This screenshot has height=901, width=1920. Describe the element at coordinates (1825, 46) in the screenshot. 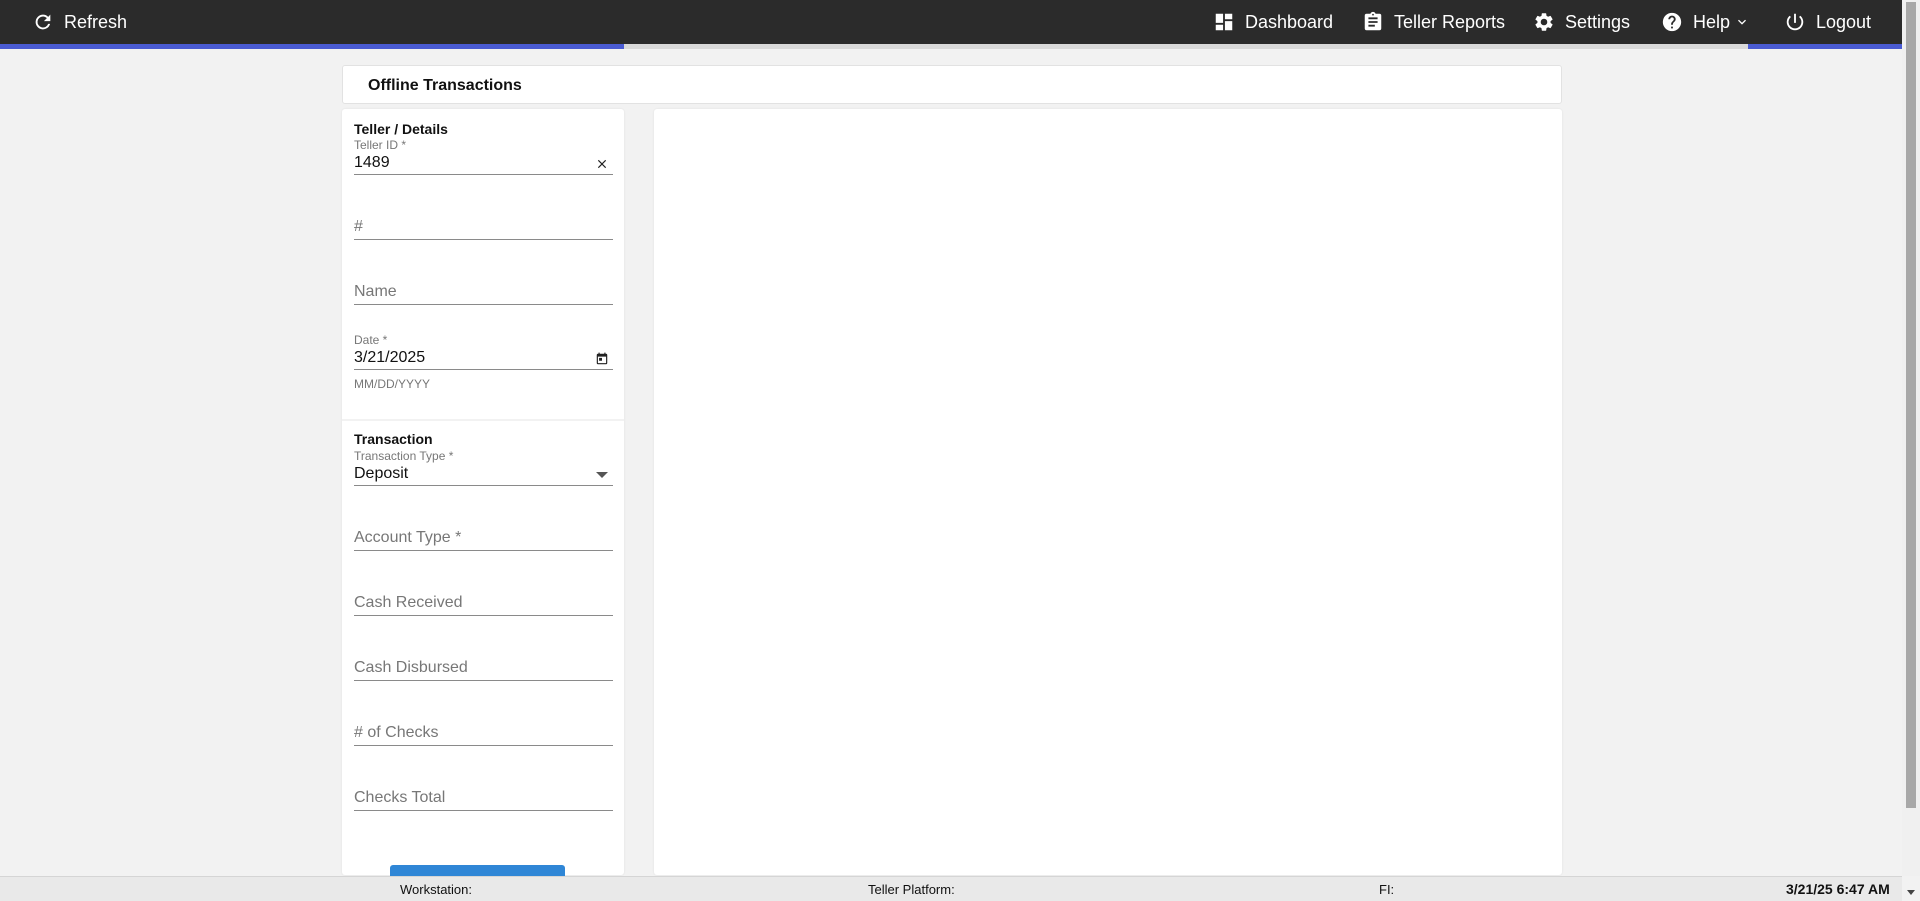

I see `progress-segment-right` at that location.